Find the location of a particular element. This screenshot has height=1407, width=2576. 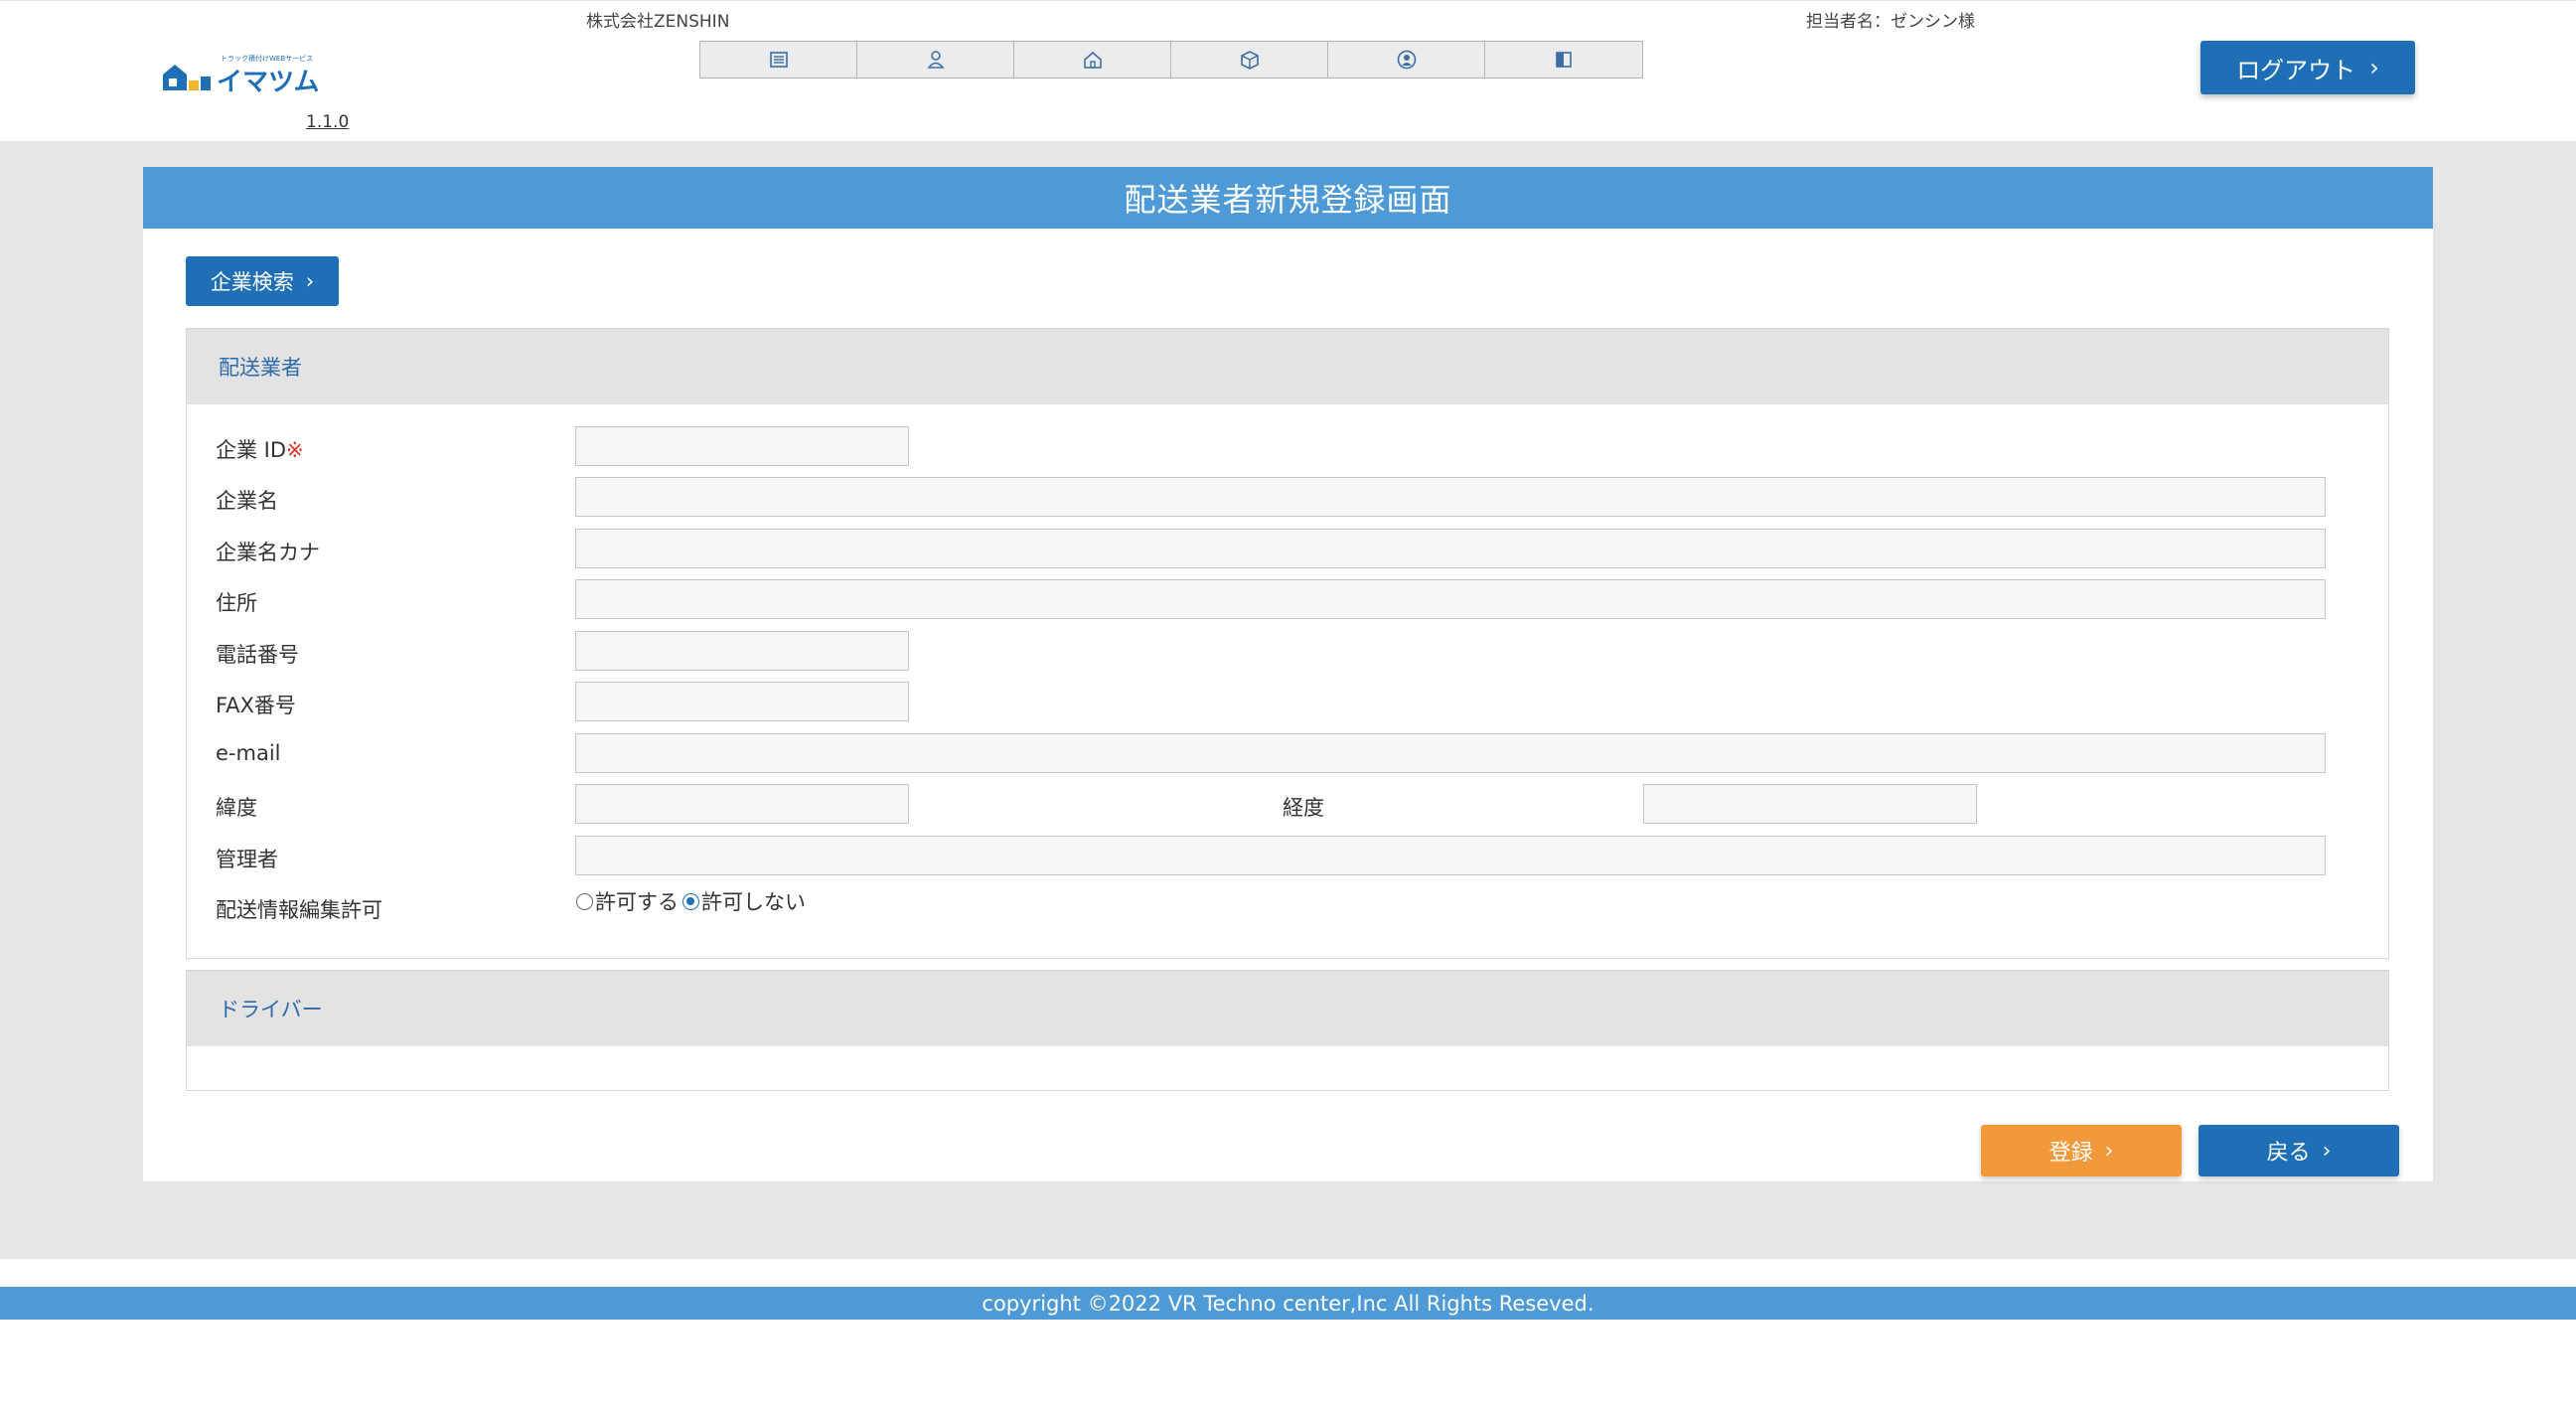

company-name-label: 企業名 is located at coordinates (247, 501).